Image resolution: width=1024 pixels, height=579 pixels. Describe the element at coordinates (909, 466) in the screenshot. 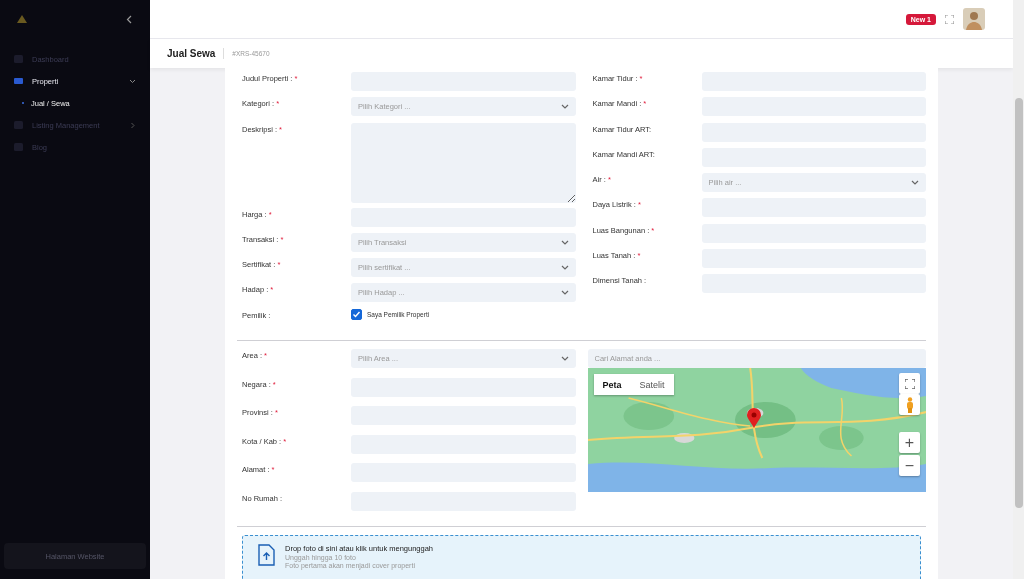

I see `zoom-out-button: −` at that location.